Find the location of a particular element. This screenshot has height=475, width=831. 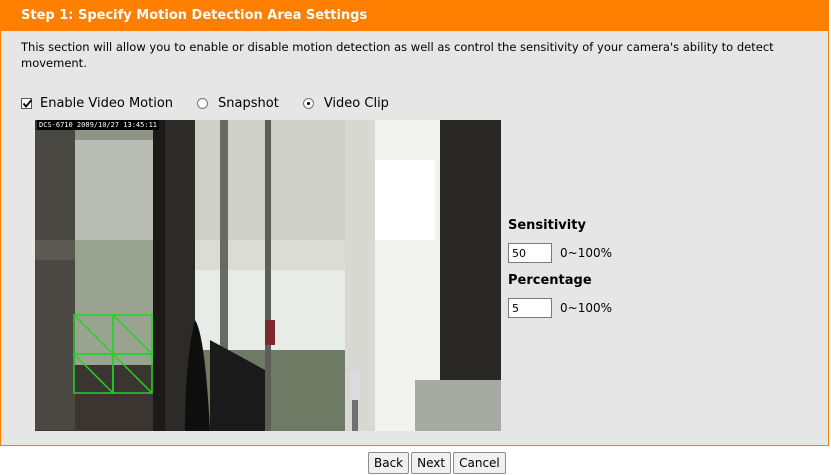

percentage-range: 0~100% is located at coordinates (586, 308).